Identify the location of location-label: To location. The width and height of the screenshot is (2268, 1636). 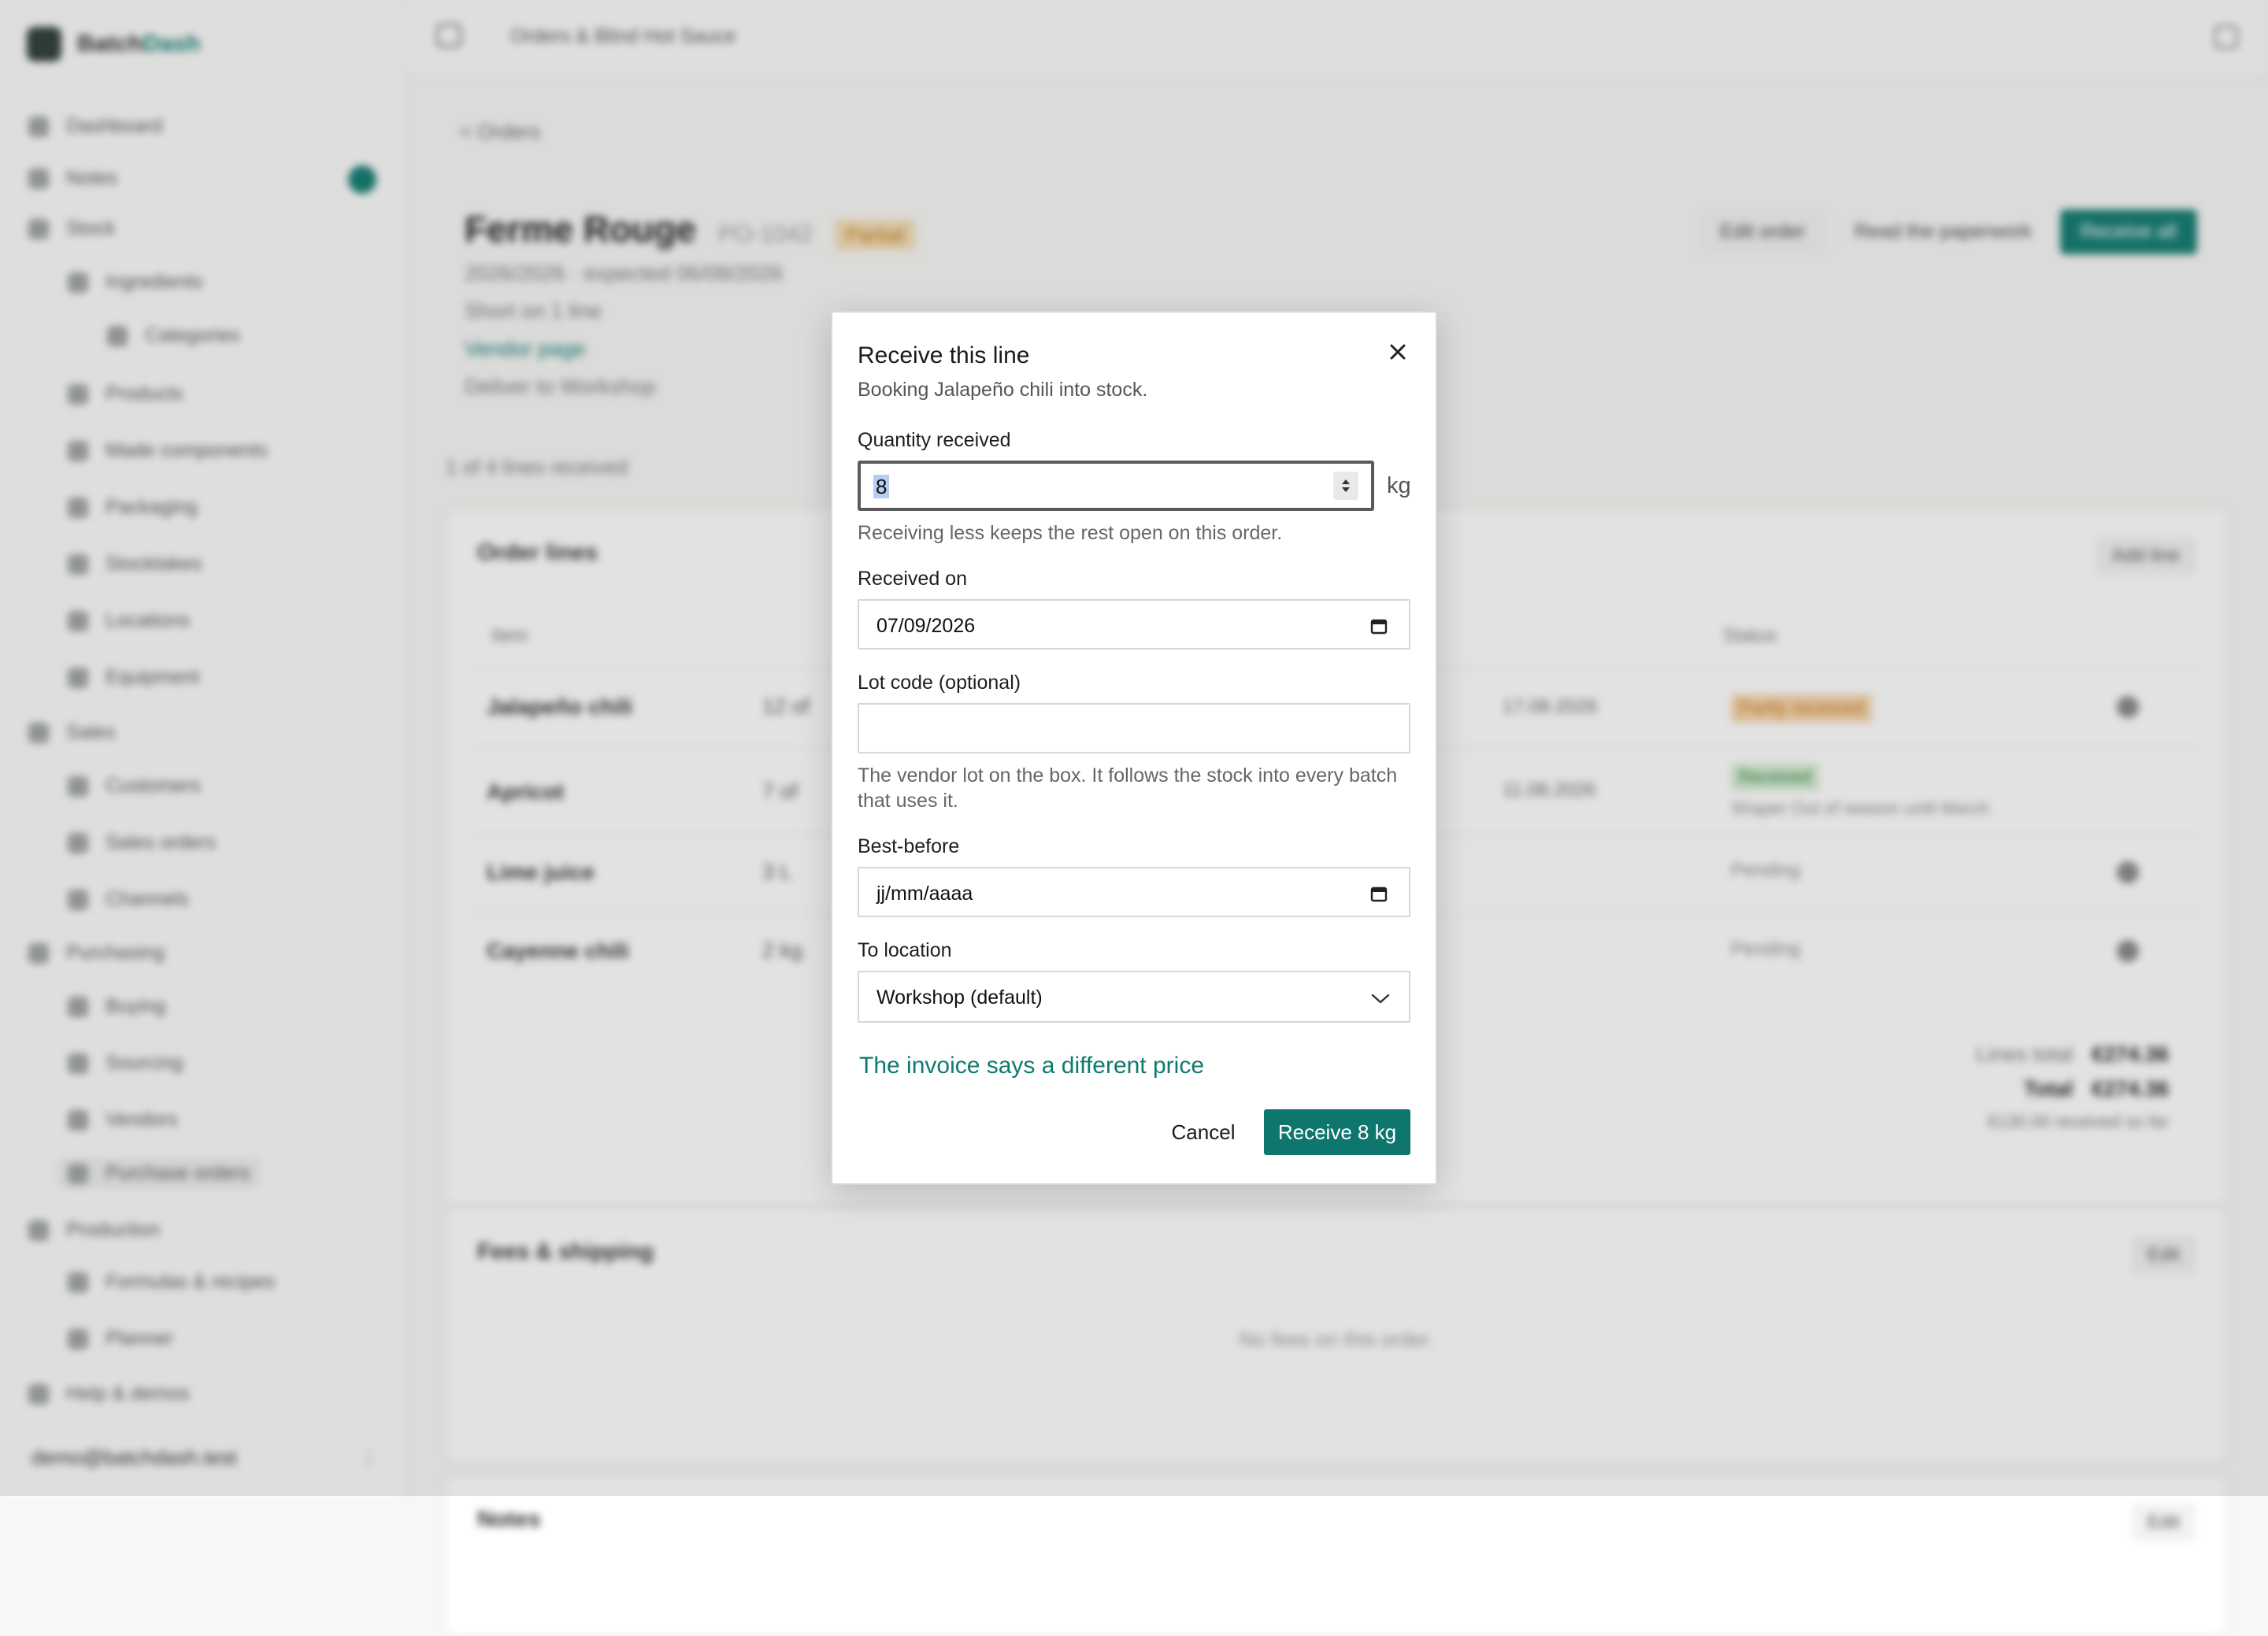
(905, 950).